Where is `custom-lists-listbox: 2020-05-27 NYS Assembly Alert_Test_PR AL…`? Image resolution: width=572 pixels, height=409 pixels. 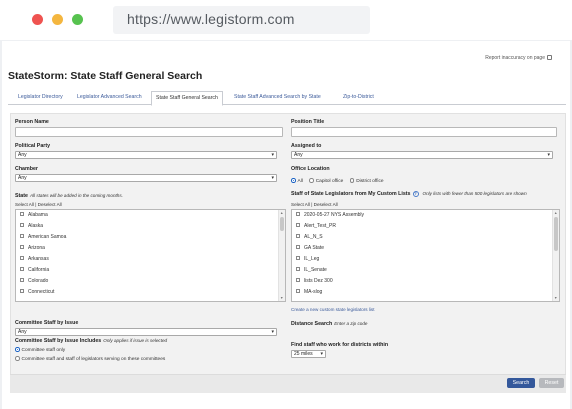
custom-lists-listbox: 2020-05-27 NYS Assembly Alert_Test_PR AL… is located at coordinates (425, 255).